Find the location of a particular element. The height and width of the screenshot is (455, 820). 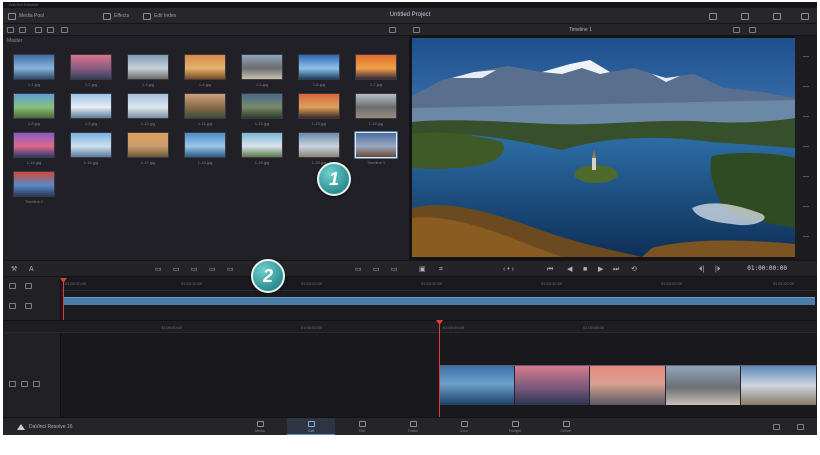

viewer-options-icon is located at coordinates (736, 30).